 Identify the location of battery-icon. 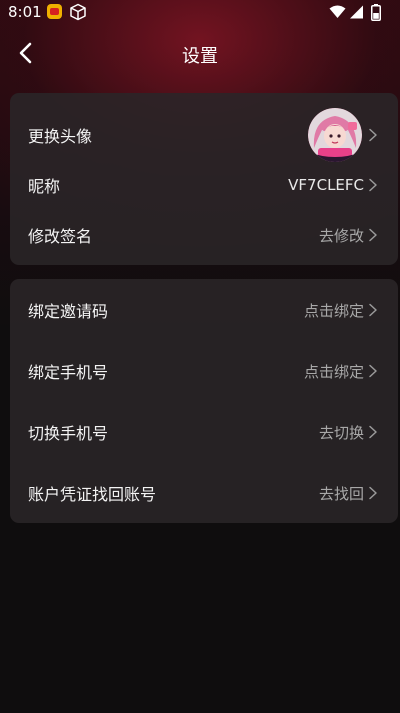
(376, 12).